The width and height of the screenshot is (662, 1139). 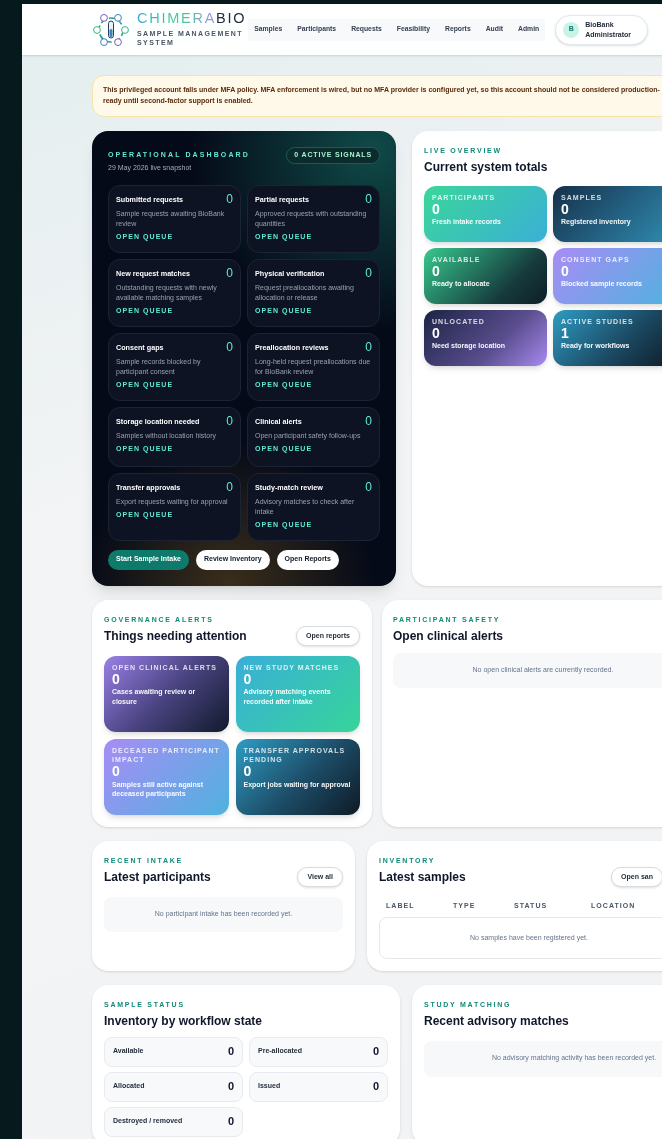 I want to click on section-title: Latest samples, so click(x=422, y=876).